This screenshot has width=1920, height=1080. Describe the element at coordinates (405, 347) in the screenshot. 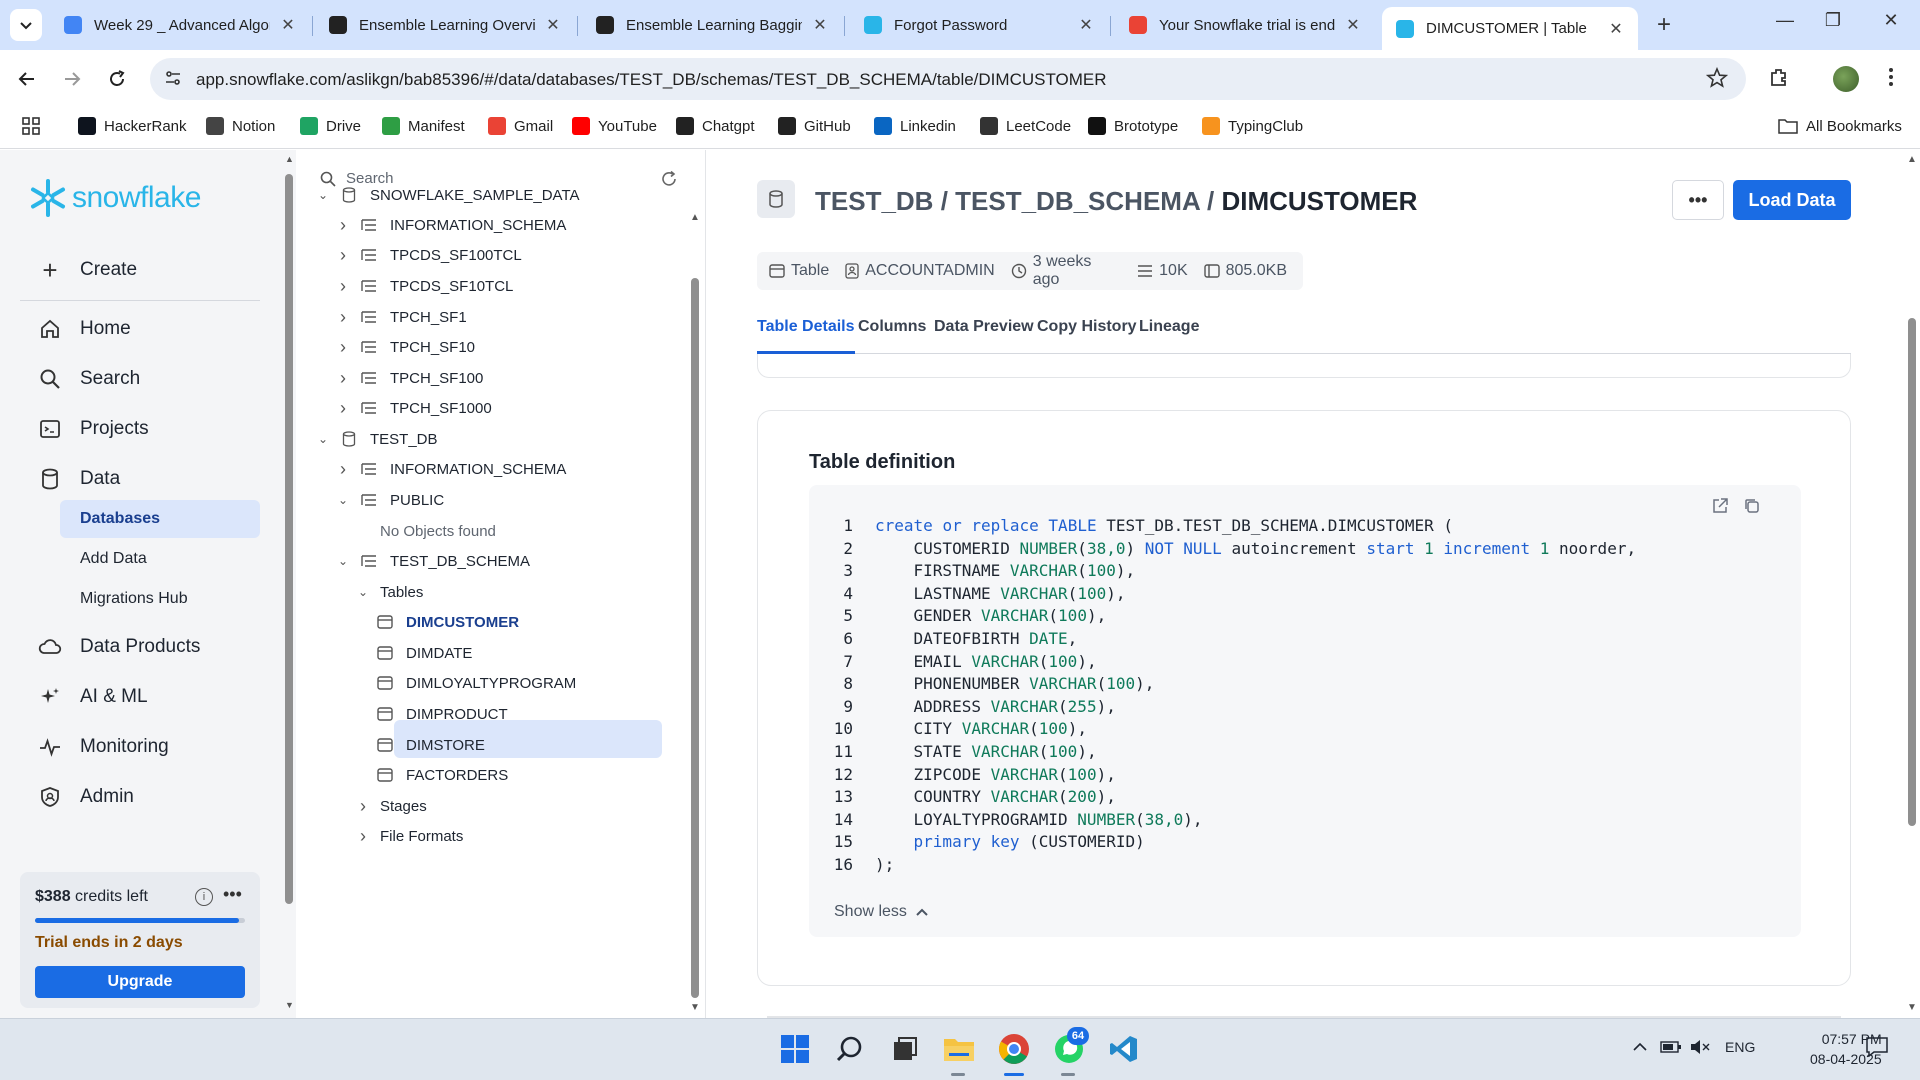

I see `tree-node-schema: › TPCH_SF10` at that location.